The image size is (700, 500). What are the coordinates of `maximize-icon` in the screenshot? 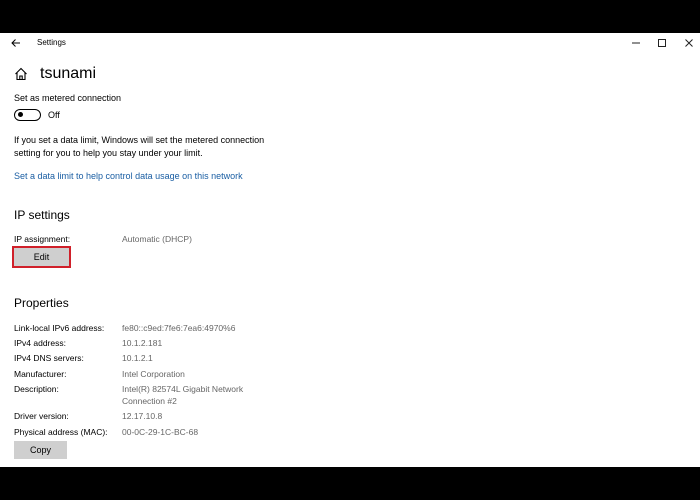 It's located at (662, 43).